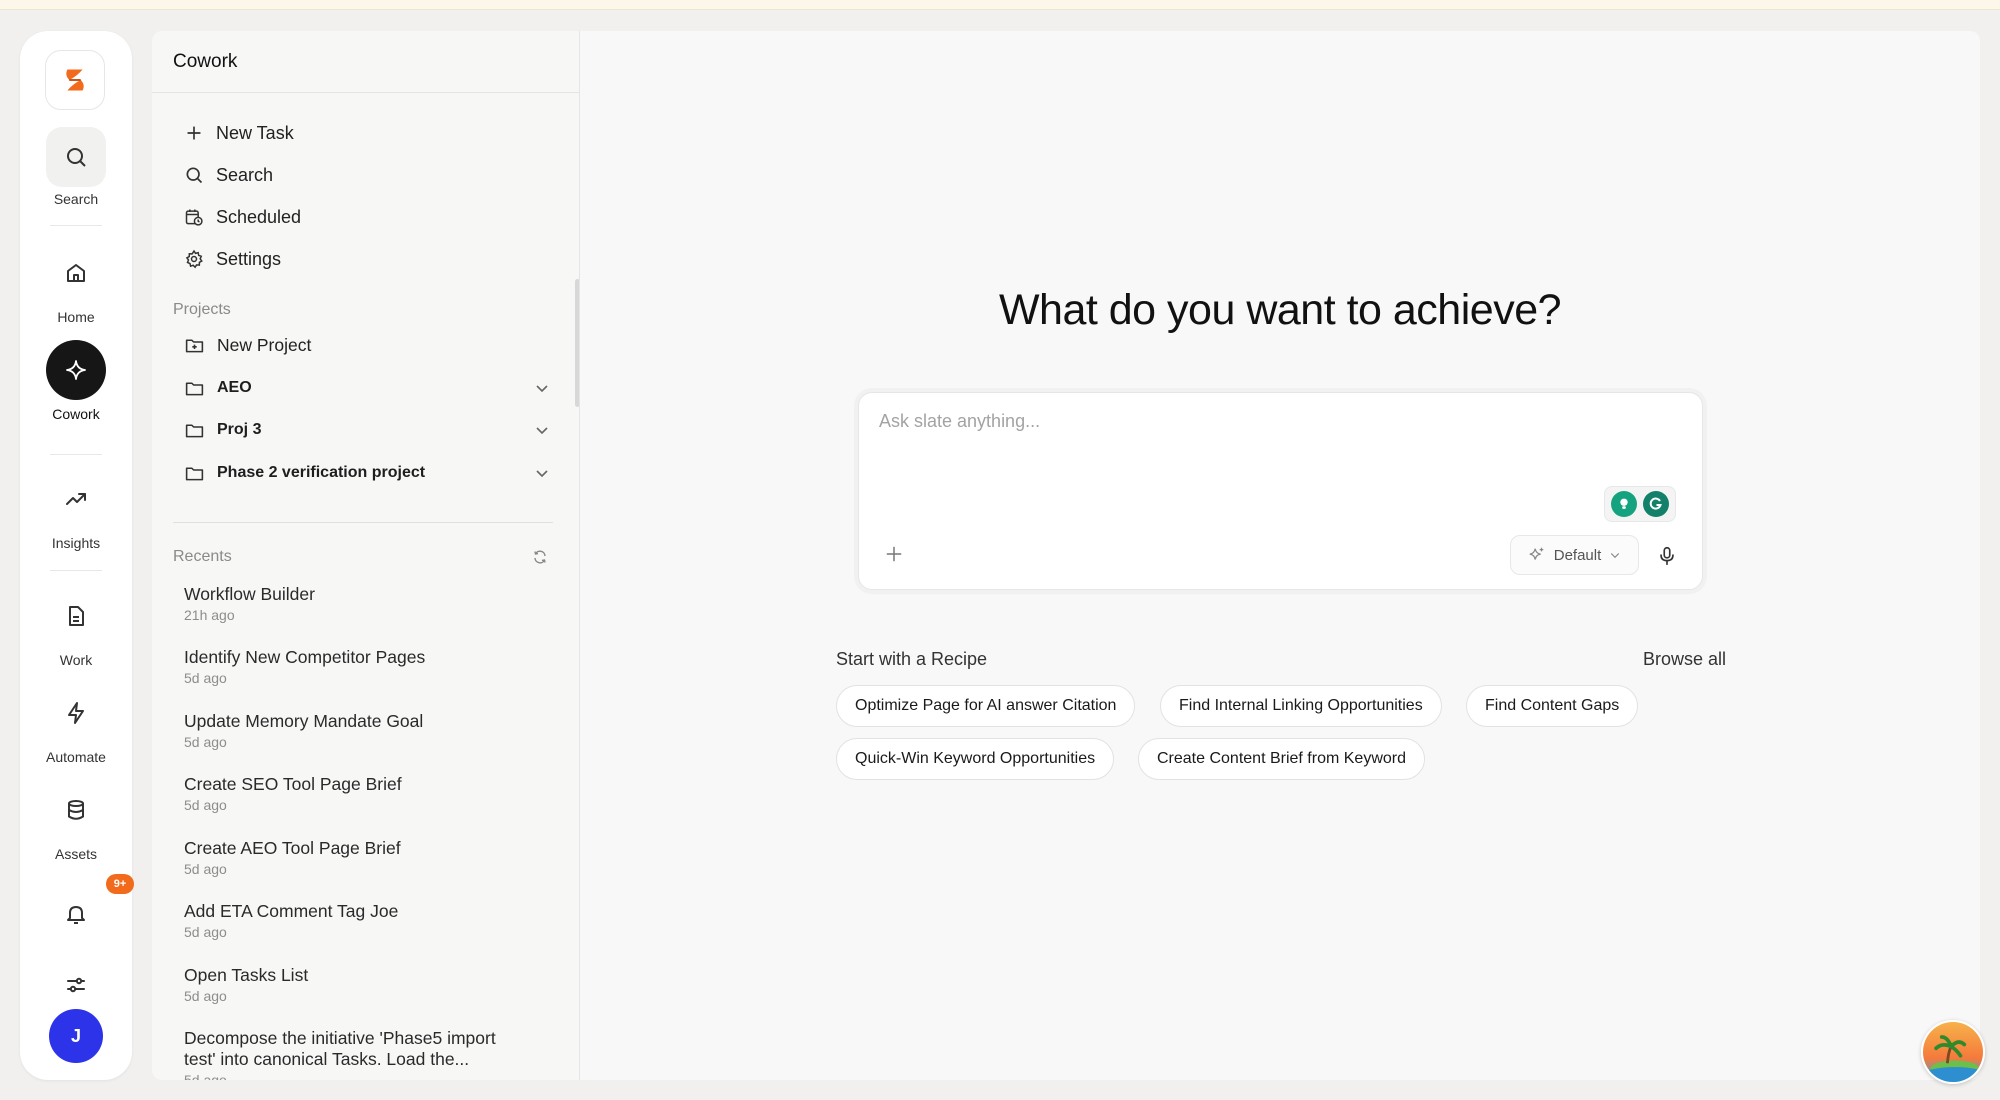  I want to click on microphone-button, so click(1667, 556).